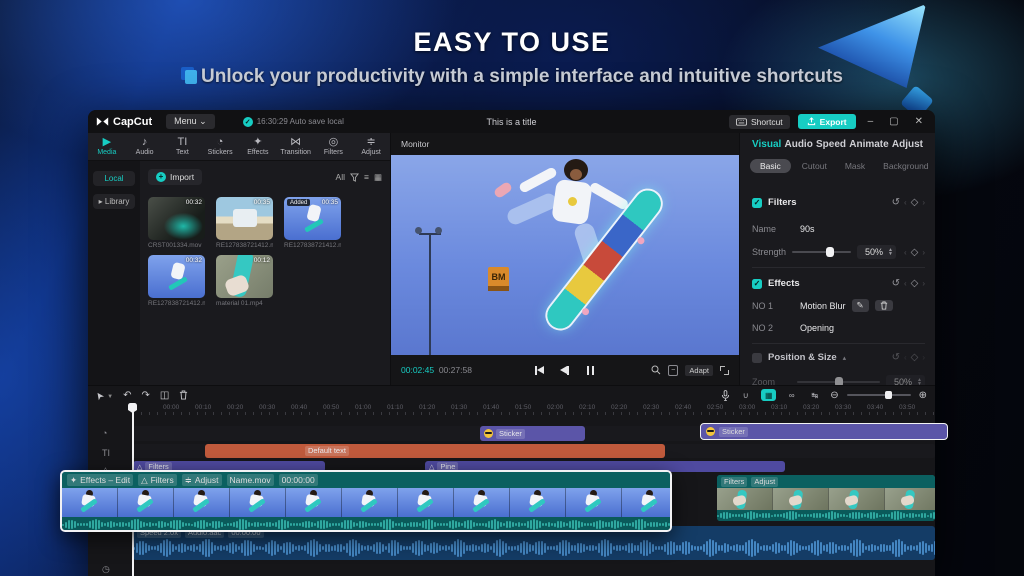 The width and height of the screenshot is (1024, 576). Describe the element at coordinates (106, 569) in the screenshot. I see `audio-track-icon: ◷` at that location.